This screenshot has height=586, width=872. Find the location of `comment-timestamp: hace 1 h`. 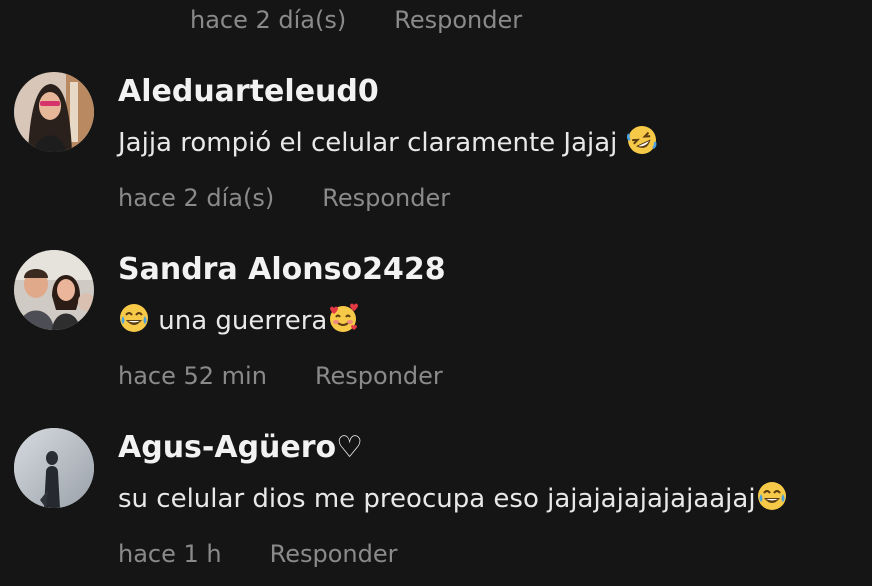

comment-timestamp: hace 1 h is located at coordinates (170, 554).